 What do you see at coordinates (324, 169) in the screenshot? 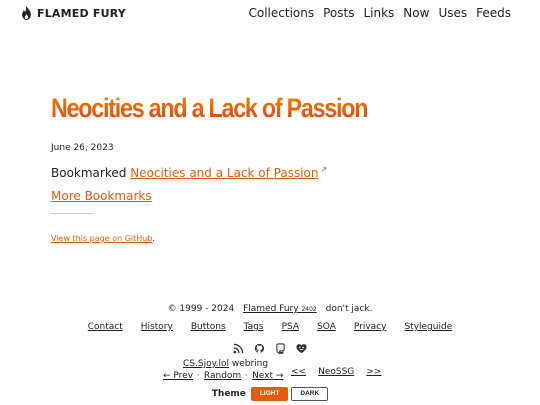
I see `external-link-icon: ↗` at bounding box center [324, 169].